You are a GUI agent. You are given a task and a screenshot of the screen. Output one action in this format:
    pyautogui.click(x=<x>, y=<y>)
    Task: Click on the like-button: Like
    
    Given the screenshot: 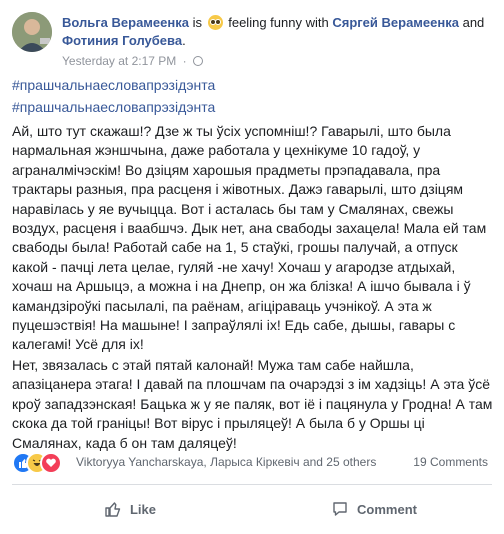 What is the action you would take?
    pyautogui.click(x=130, y=509)
    